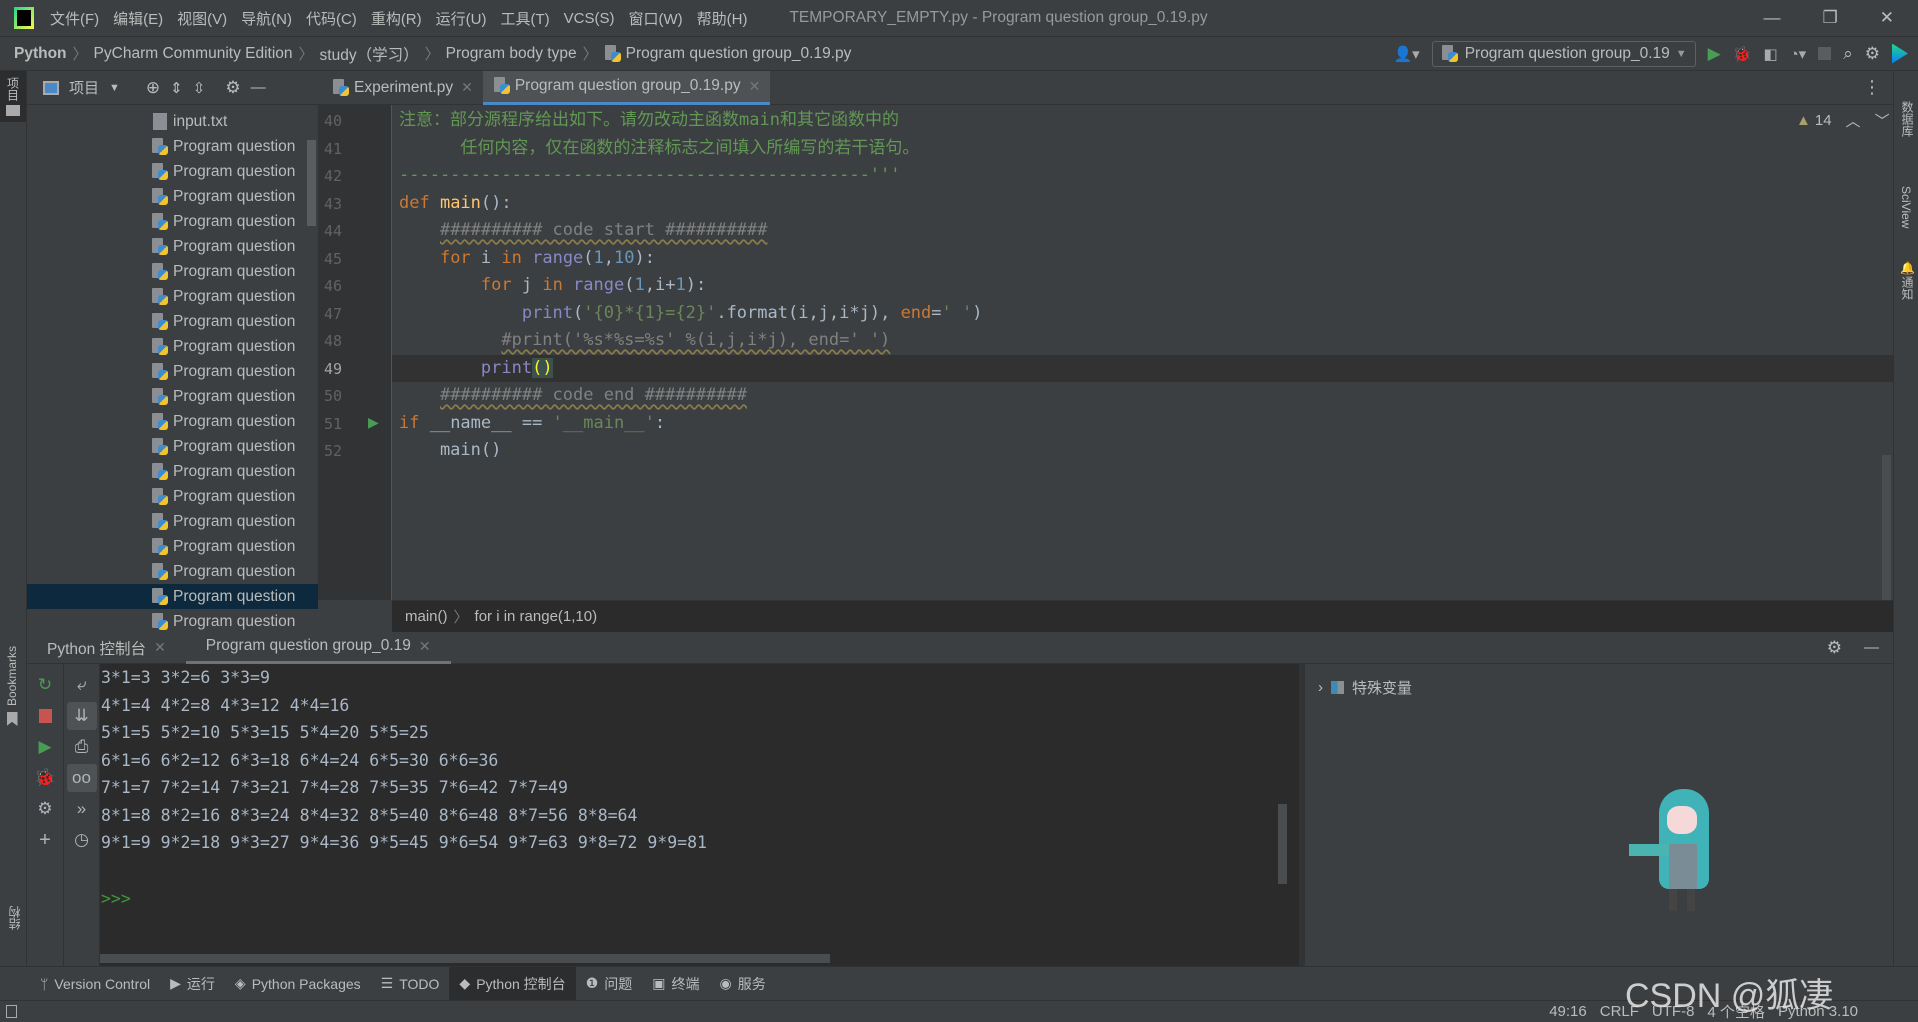  I want to click on coverage-icon: ◧, so click(1770, 54).